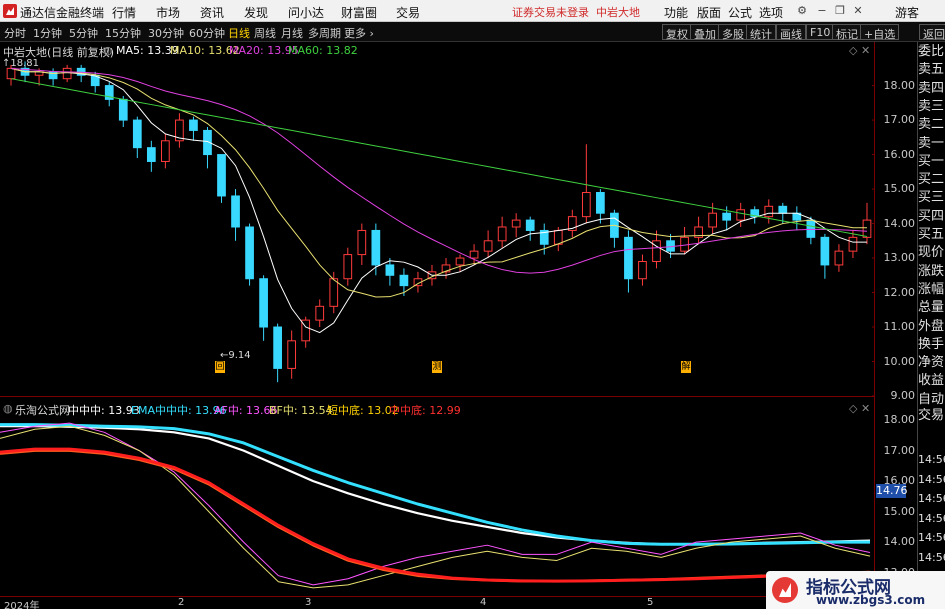 The width and height of the screenshot is (945, 609). I want to click on mark-button: 标记, so click(847, 32).